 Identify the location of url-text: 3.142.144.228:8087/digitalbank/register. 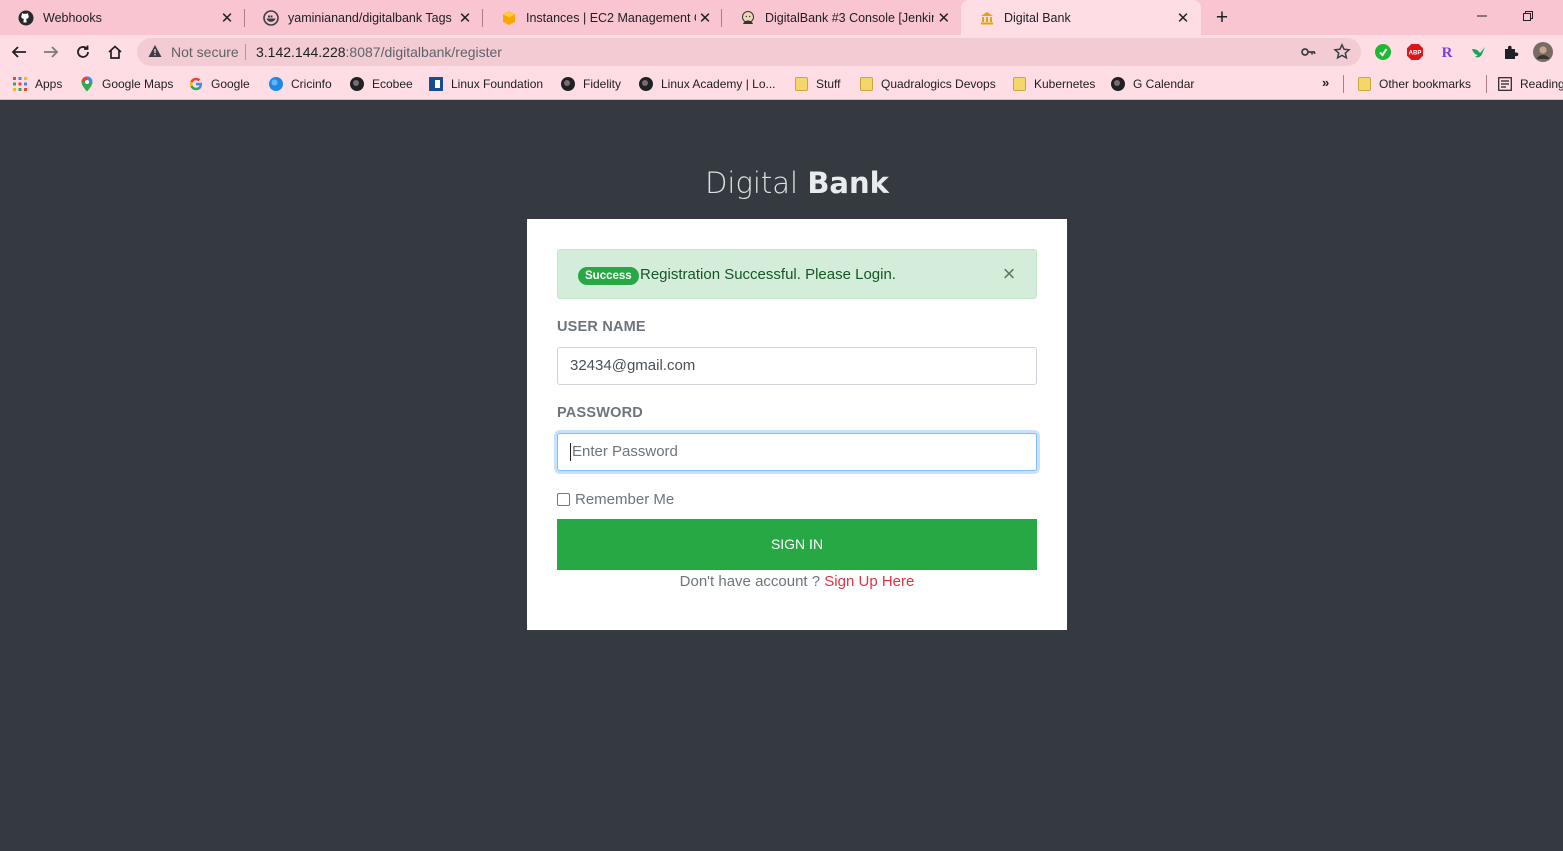
(379, 52).